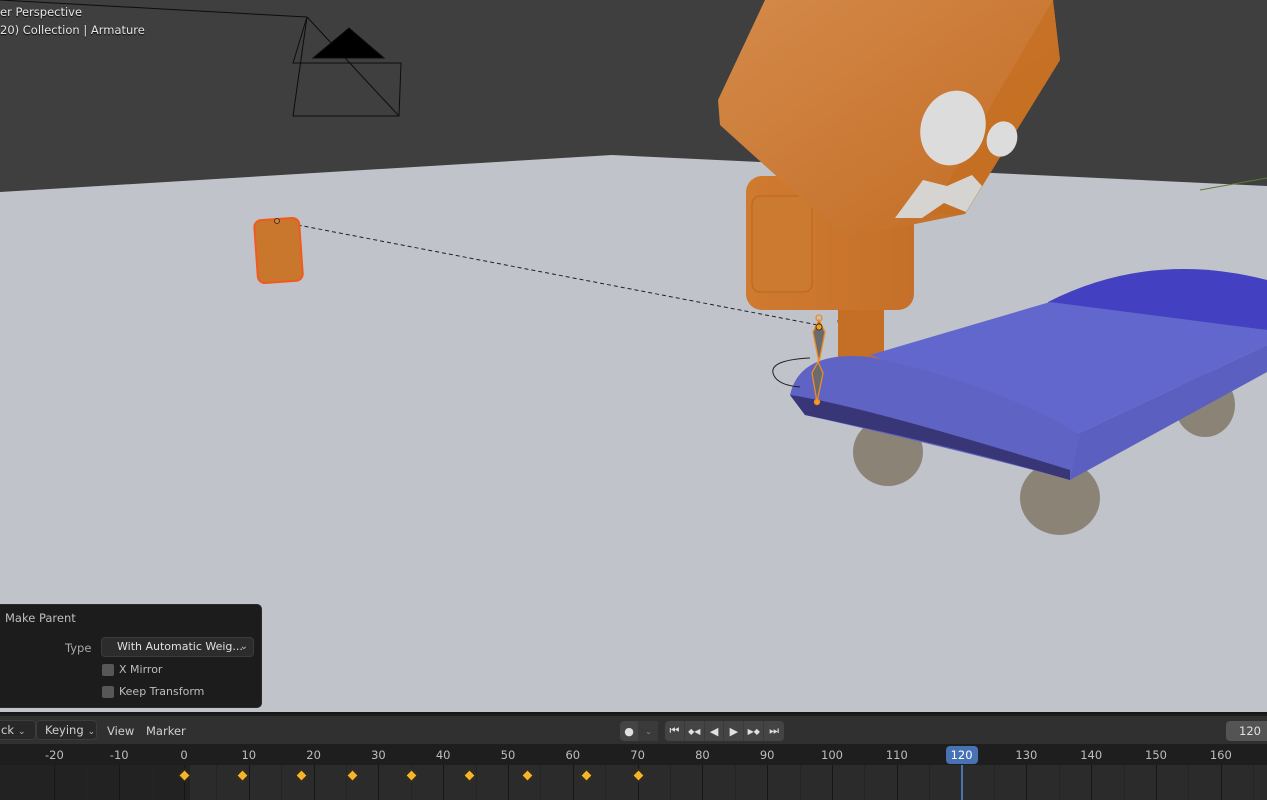  I want to click on auto-keying-group: ● ⌄, so click(639, 731).